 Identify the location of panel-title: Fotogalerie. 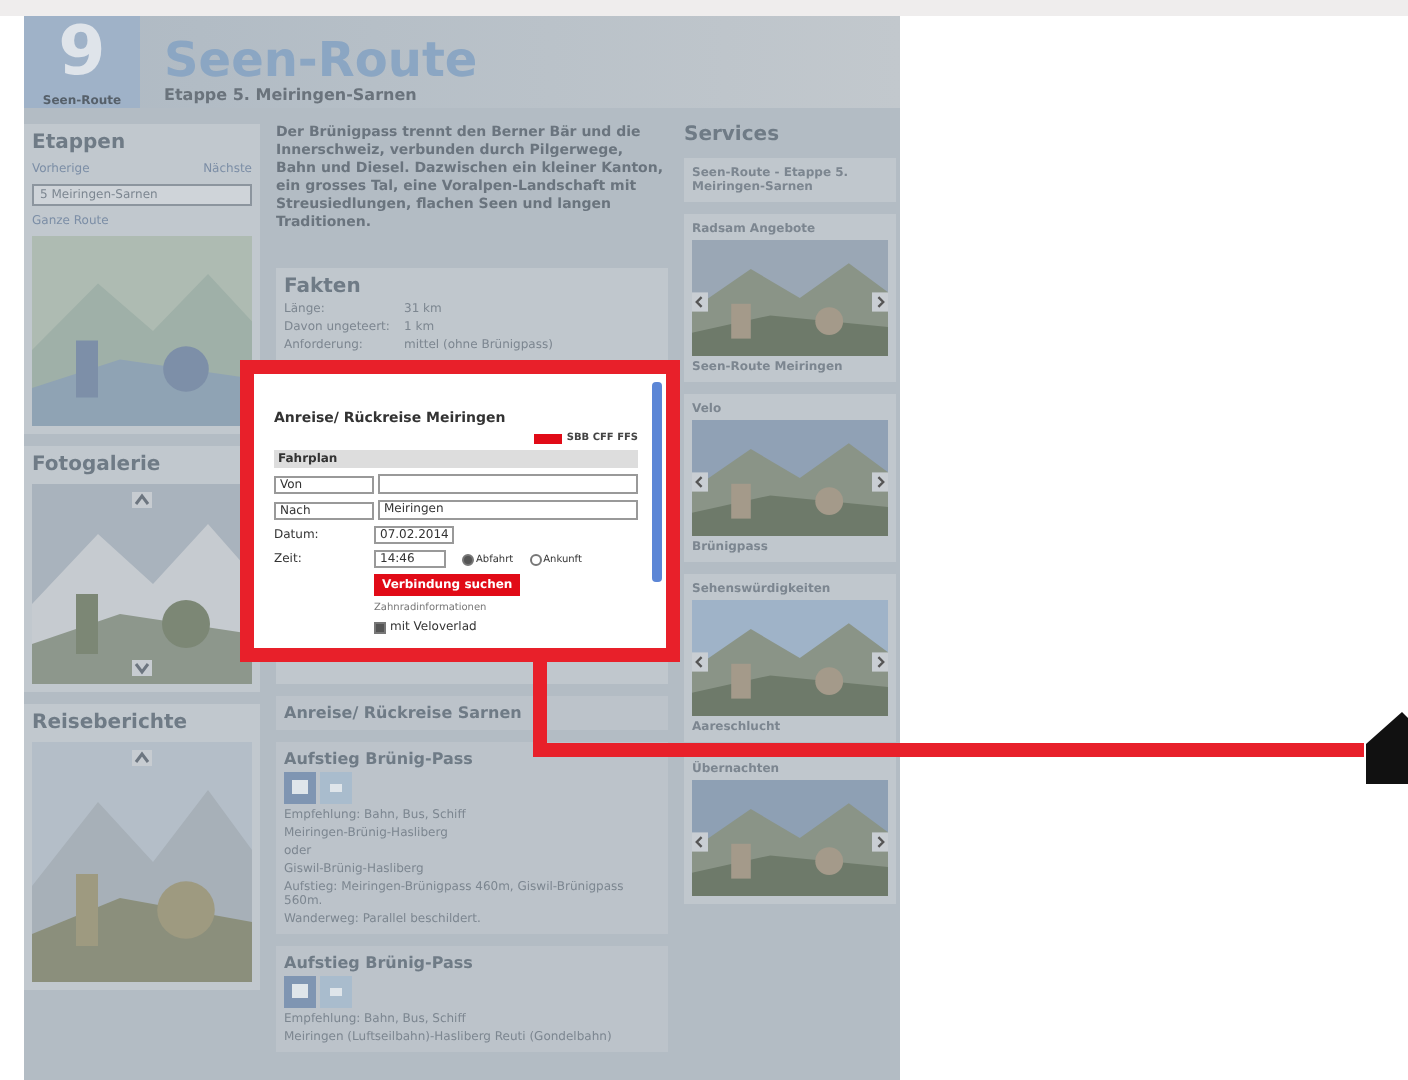
(97, 465).